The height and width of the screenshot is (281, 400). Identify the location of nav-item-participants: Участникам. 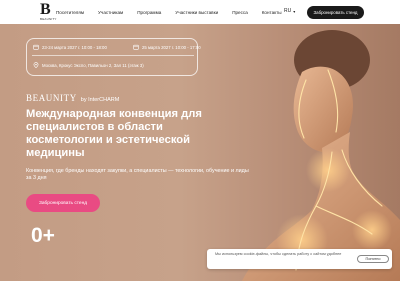
(110, 12).